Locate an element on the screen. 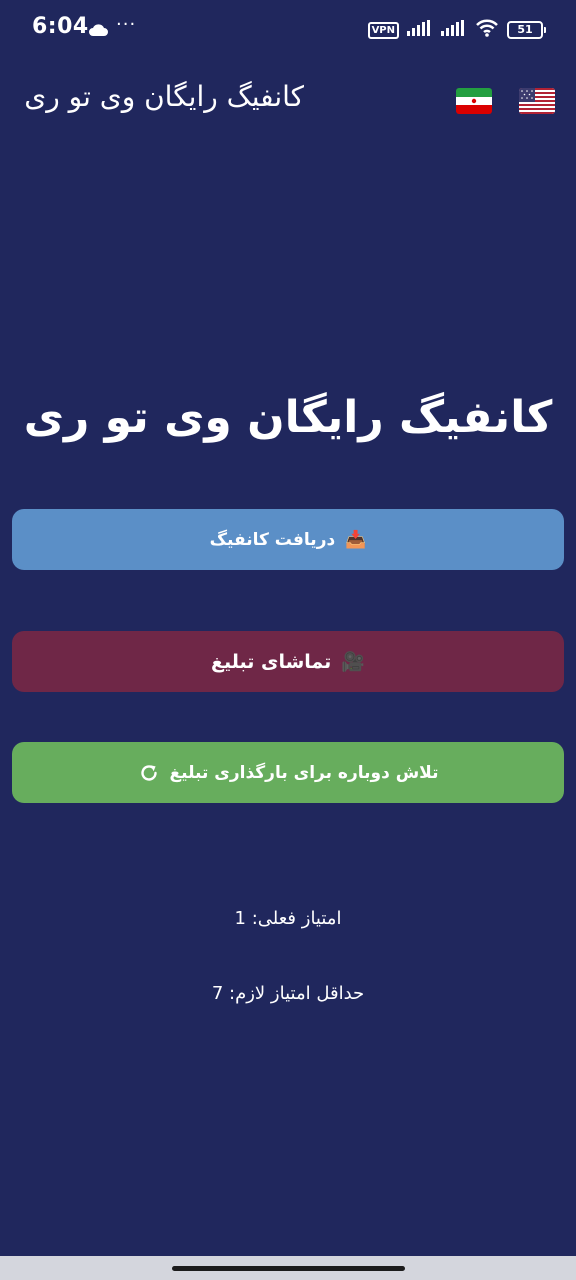 The height and width of the screenshot is (1280, 576). status-bar: 6:04 ··· VPN 51 is located at coordinates (288, 29).